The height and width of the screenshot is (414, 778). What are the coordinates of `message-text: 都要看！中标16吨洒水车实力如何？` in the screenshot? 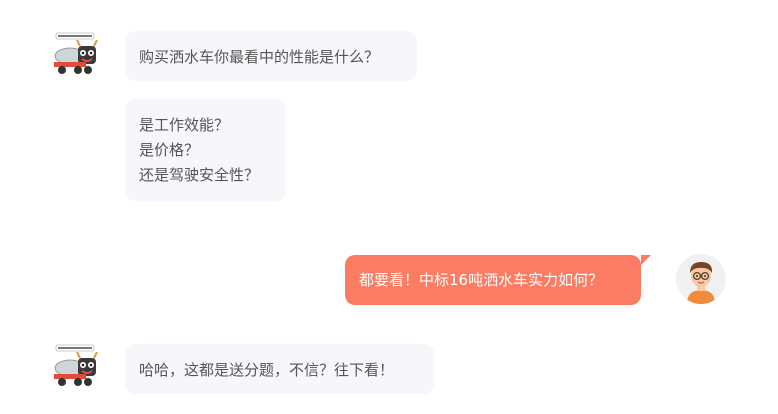 It's located at (481, 280).